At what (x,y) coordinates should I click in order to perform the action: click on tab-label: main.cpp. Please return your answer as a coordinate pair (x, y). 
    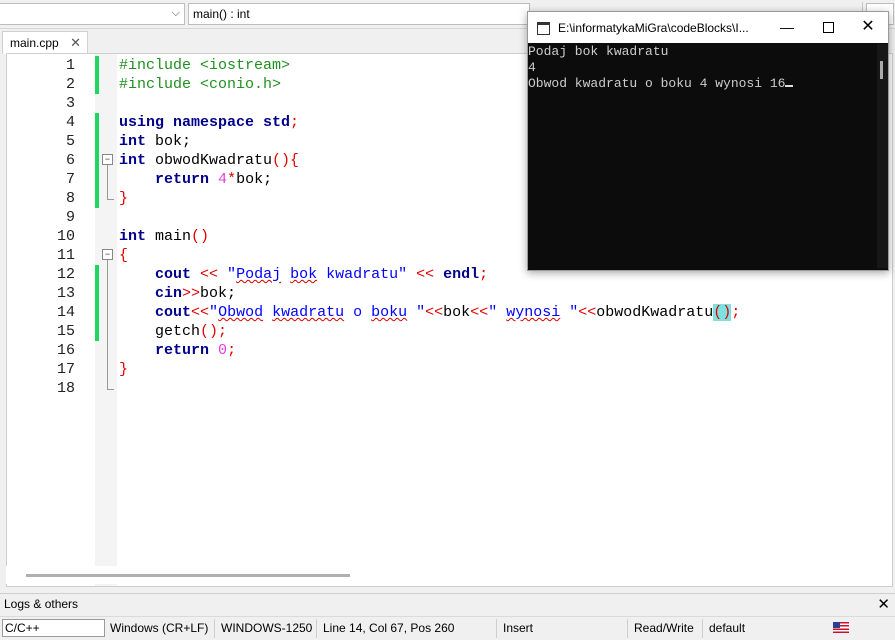
    Looking at the image, I should click on (34, 43).